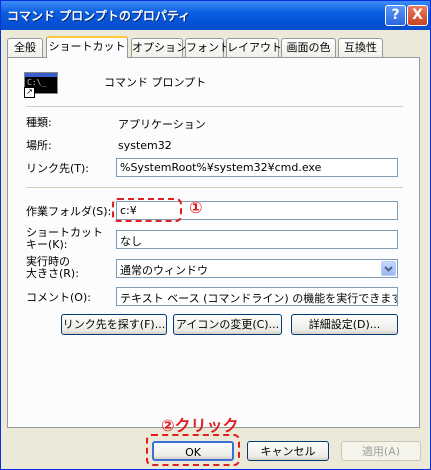  I want to click on step1-highlight, so click(147, 210).